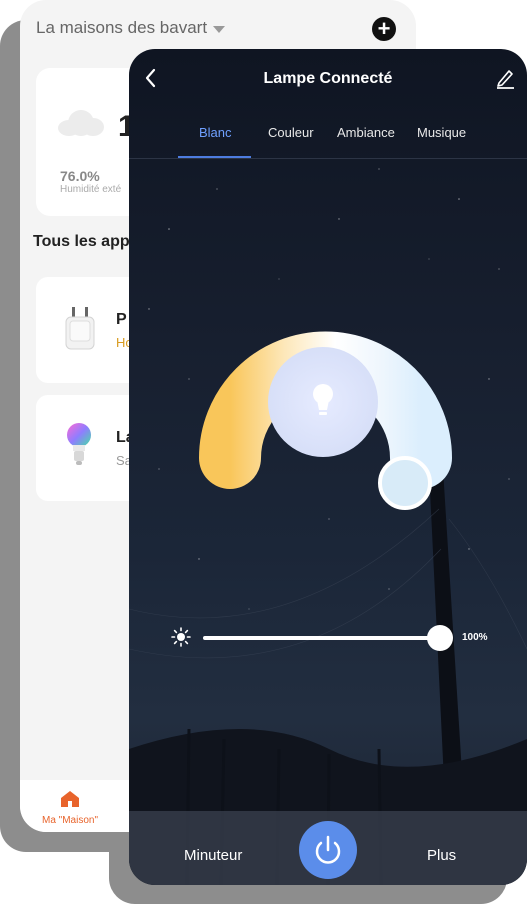  I want to click on humidity-label: Humidité exté, so click(91, 189).